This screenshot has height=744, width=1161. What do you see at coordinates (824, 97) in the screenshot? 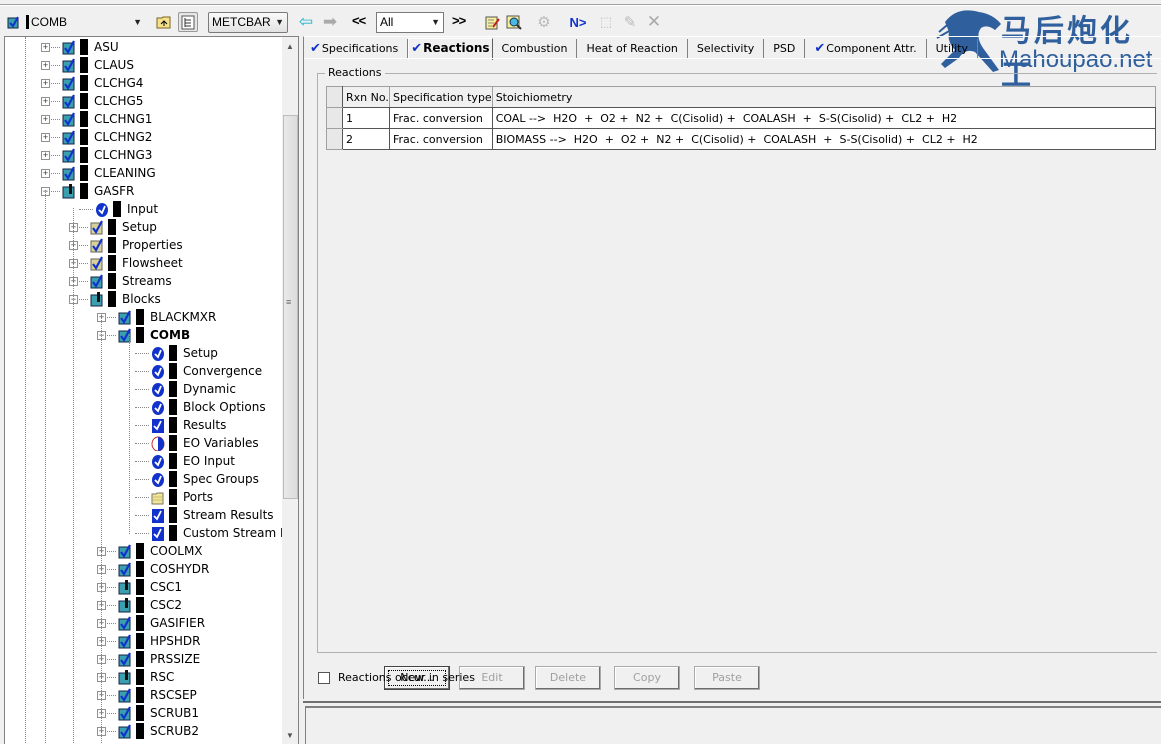
I see `column-header-stoichiometry: Stoichiometry` at bounding box center [824, 97].